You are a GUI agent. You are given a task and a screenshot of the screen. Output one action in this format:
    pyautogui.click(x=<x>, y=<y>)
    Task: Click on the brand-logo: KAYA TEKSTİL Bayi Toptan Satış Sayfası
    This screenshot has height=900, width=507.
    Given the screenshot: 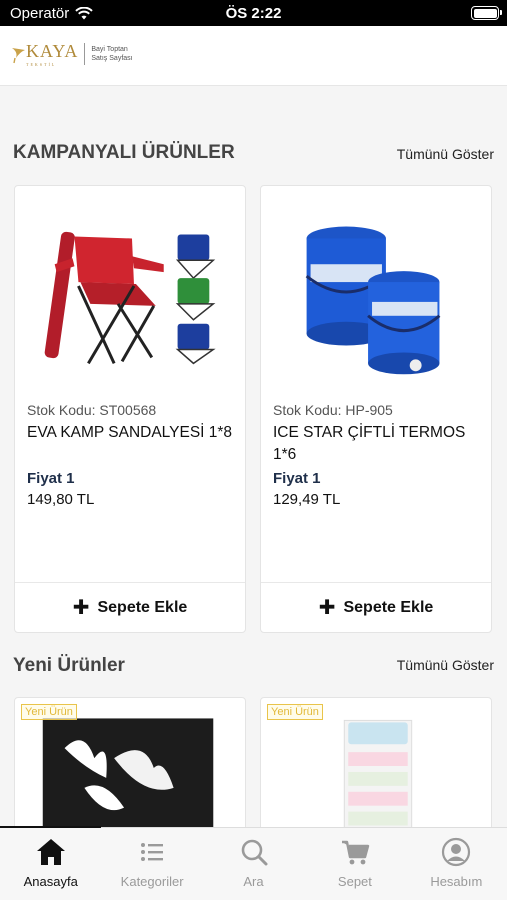 What is the action you would take?
    pyautogui.click(x=71, y=54)
    